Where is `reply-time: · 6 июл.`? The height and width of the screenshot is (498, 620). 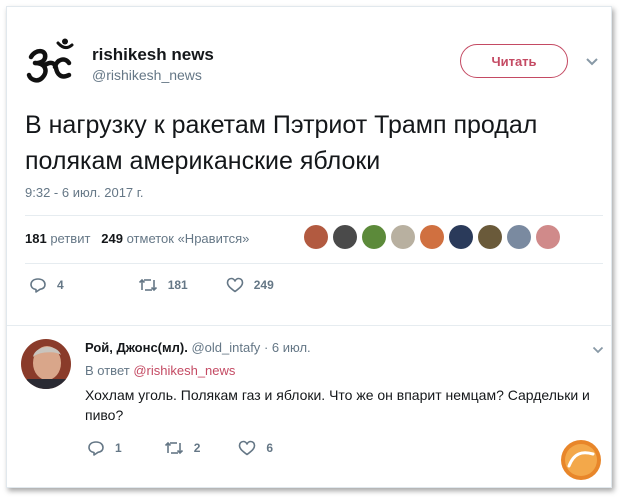
reply-time: · 6 июл. is located at coordinates (287, 347).